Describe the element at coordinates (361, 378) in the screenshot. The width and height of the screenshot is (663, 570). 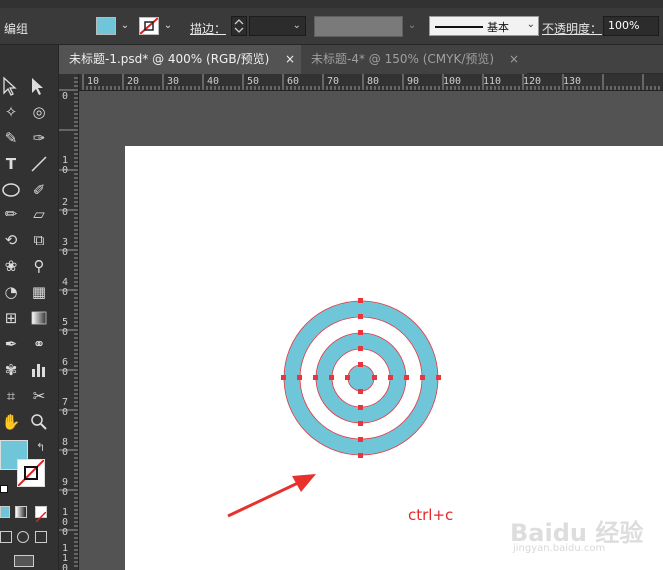
I see `concentric-rings` at that location.